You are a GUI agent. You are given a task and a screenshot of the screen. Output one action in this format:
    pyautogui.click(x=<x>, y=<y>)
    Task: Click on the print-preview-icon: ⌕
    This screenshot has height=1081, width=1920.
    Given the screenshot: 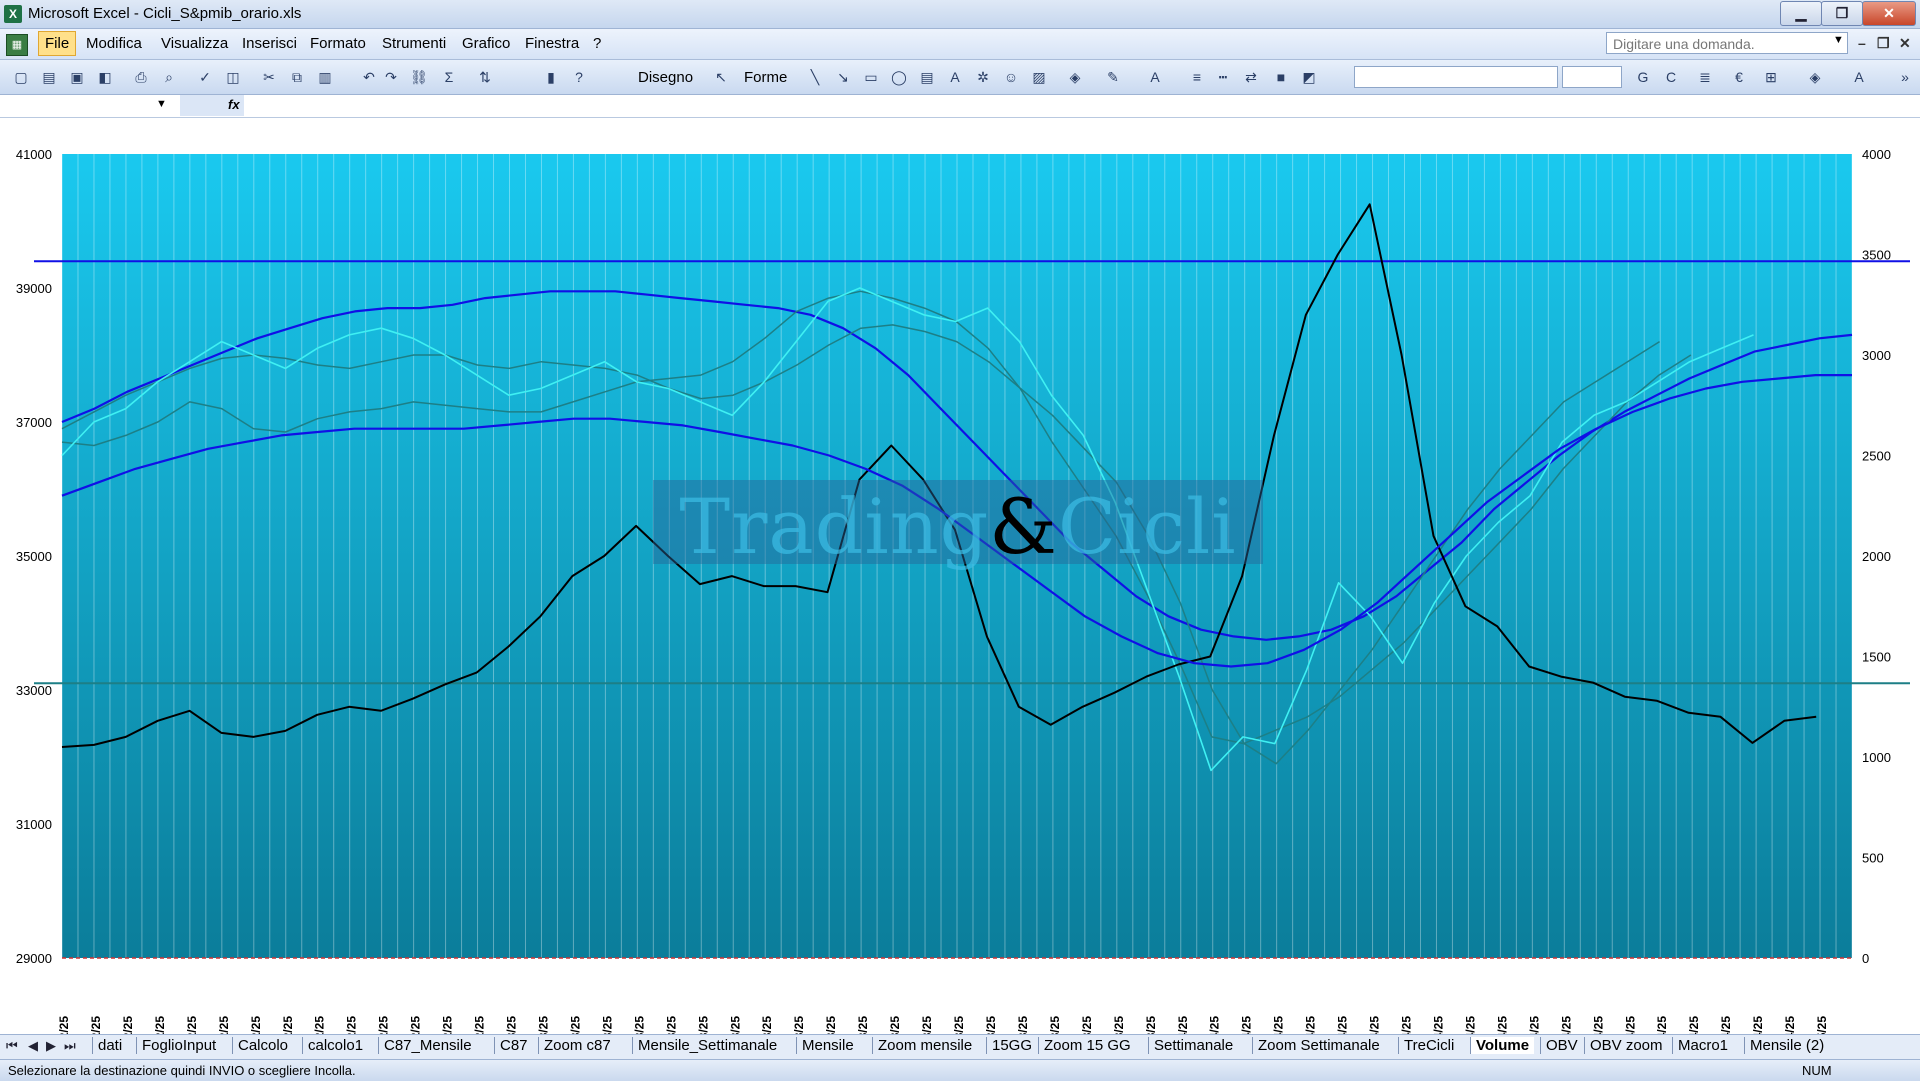 What is the action you would take?
    pyautogui.click(x=169, y=77)
    